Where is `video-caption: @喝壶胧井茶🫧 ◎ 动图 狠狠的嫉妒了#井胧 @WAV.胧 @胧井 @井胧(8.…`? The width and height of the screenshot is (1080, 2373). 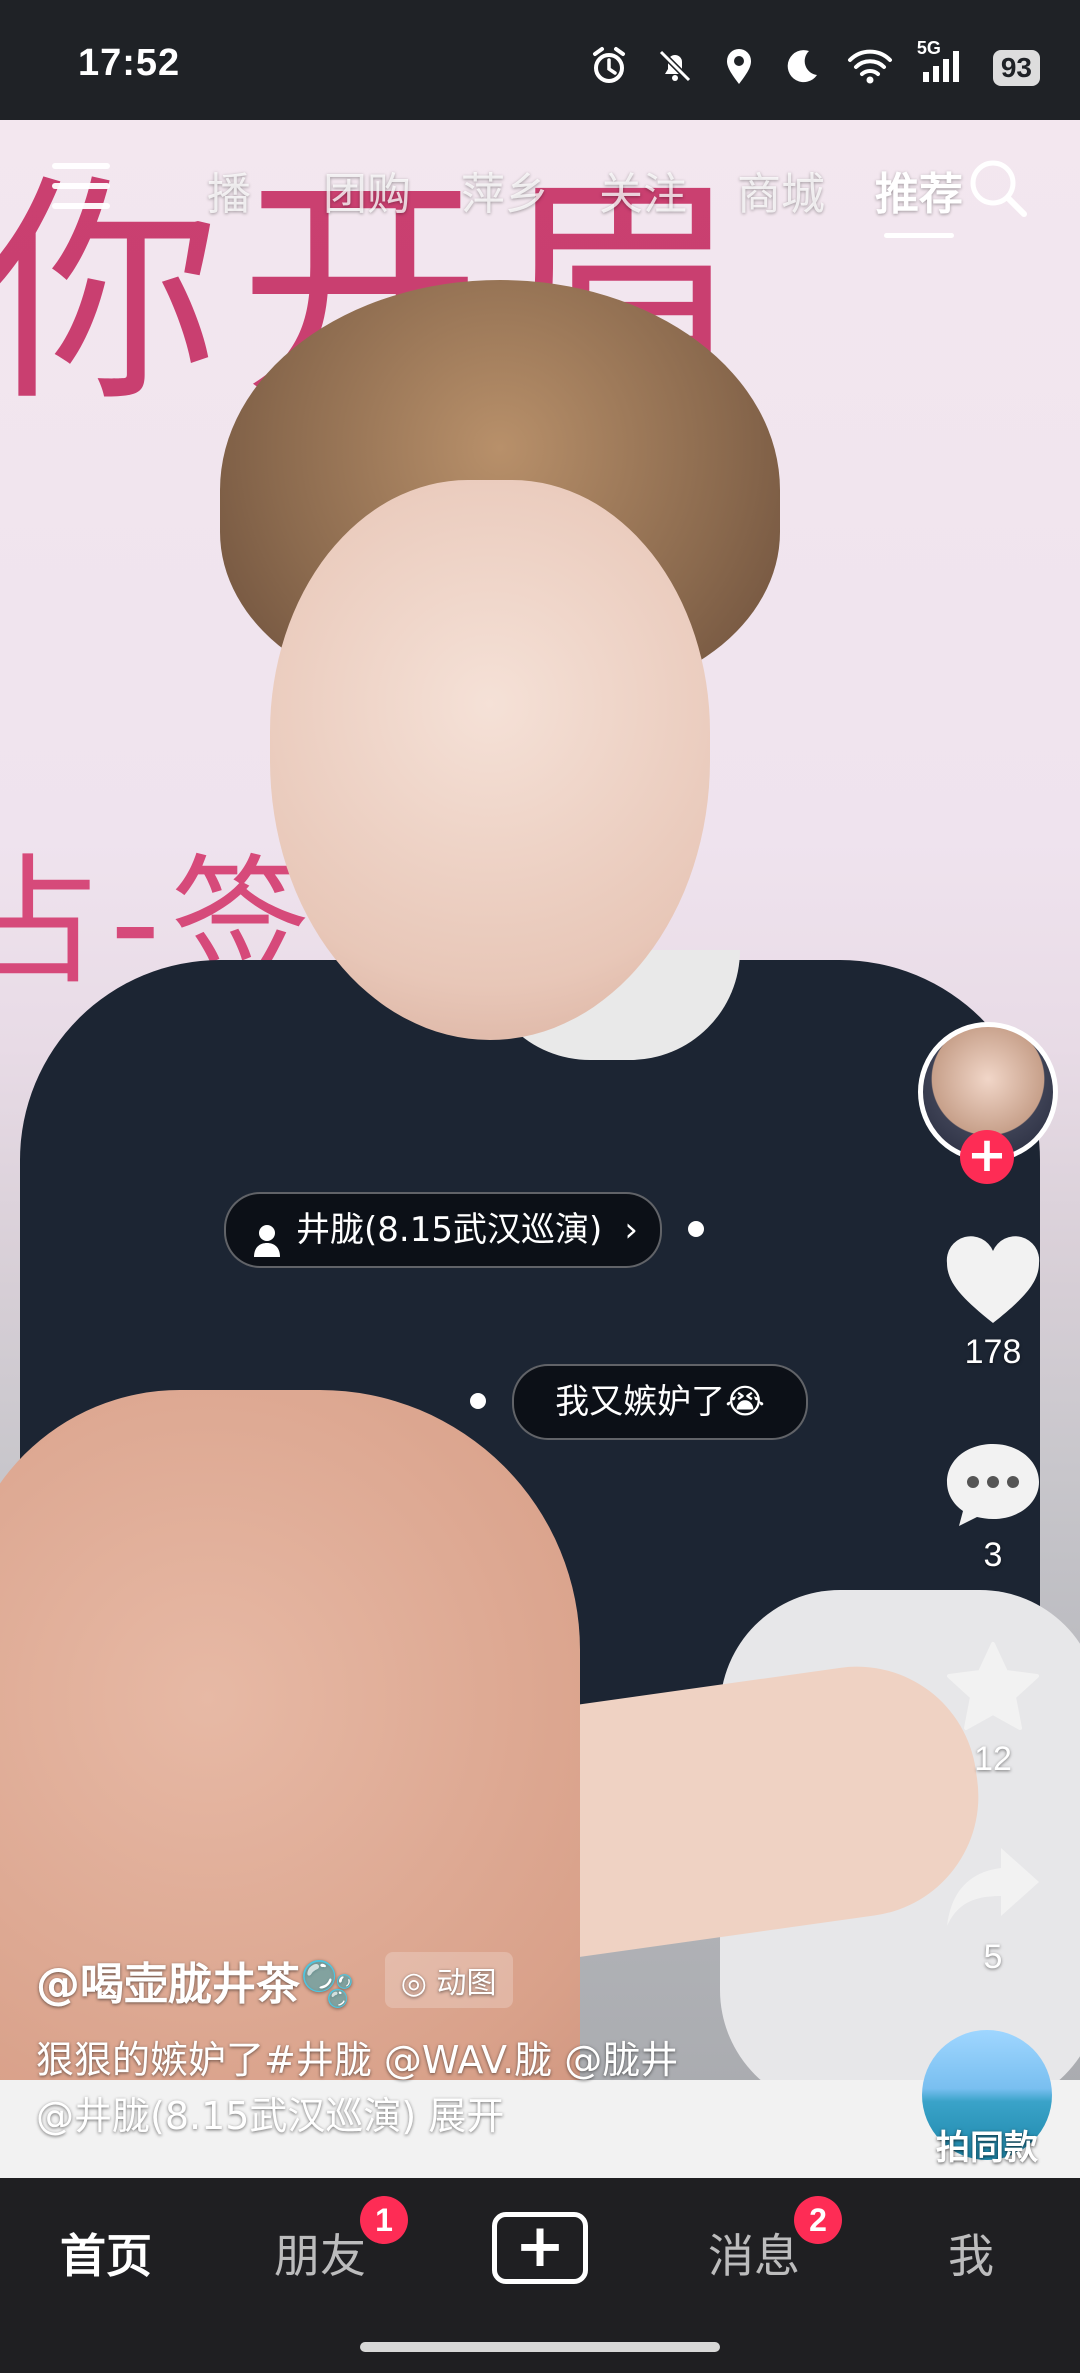 video-caption: @喝壶胧井茶🫧 ◎ 动图 狠狠的嫉妒了#井胧 @WAV.胧 @胧井 @井胧(8.… is located at coordinates (476, 2046).